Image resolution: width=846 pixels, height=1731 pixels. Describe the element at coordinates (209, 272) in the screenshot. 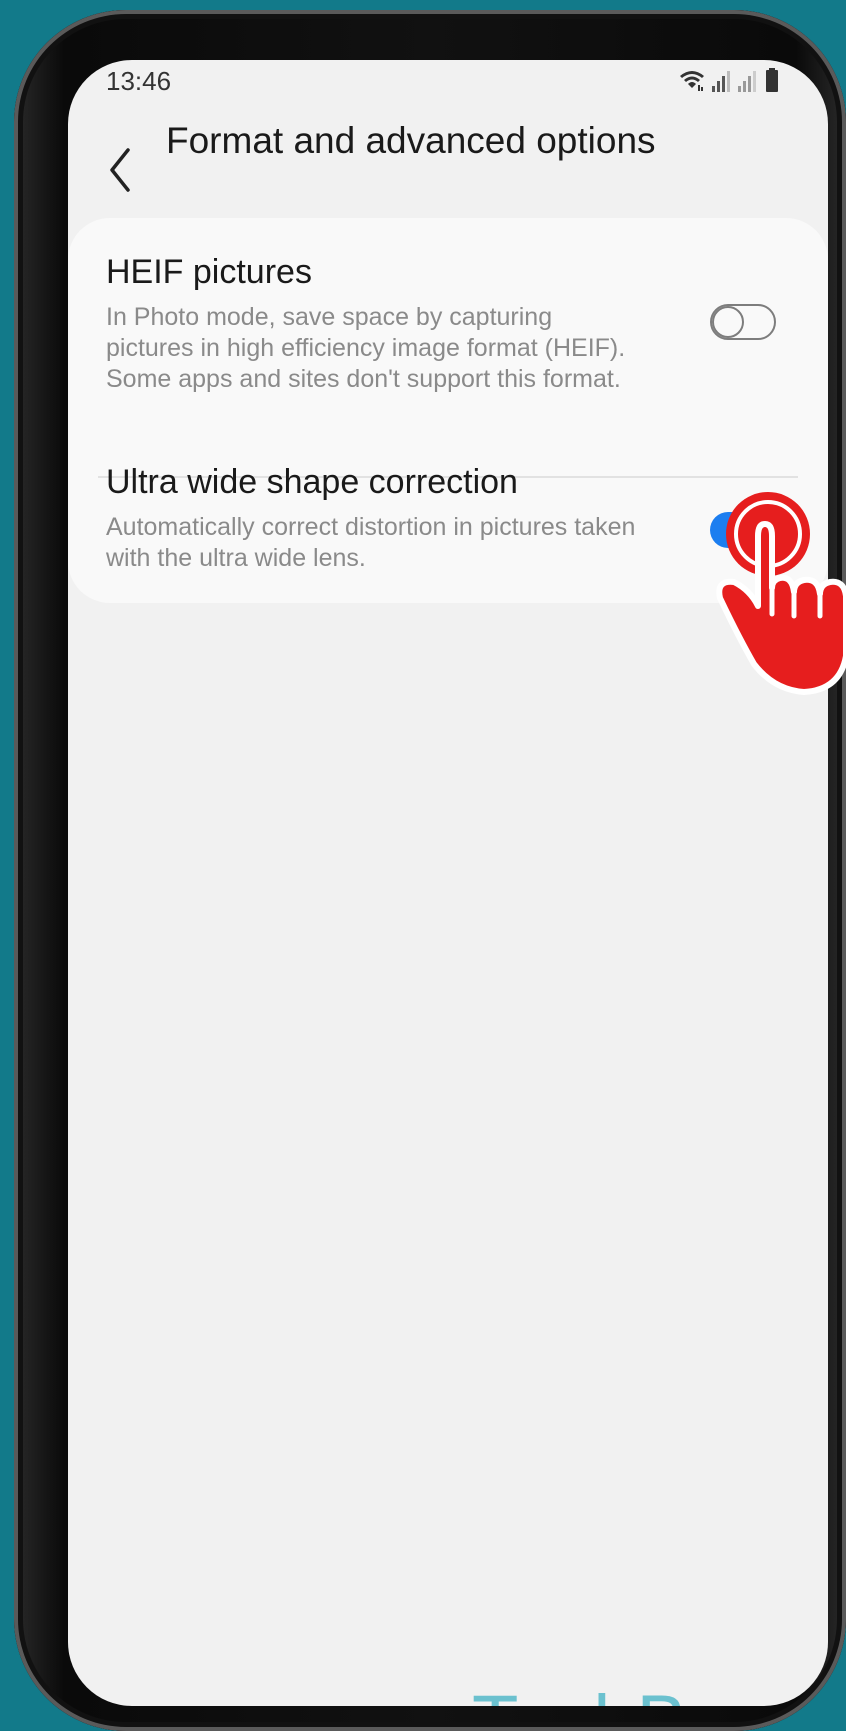

I see `setting-title: HEIF pictures` at that location.